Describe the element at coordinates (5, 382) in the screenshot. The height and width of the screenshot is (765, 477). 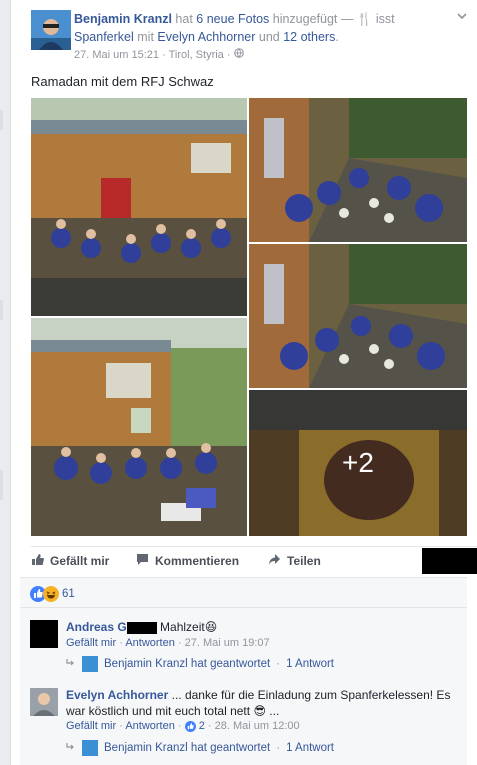
I see `left-rail` at that location.